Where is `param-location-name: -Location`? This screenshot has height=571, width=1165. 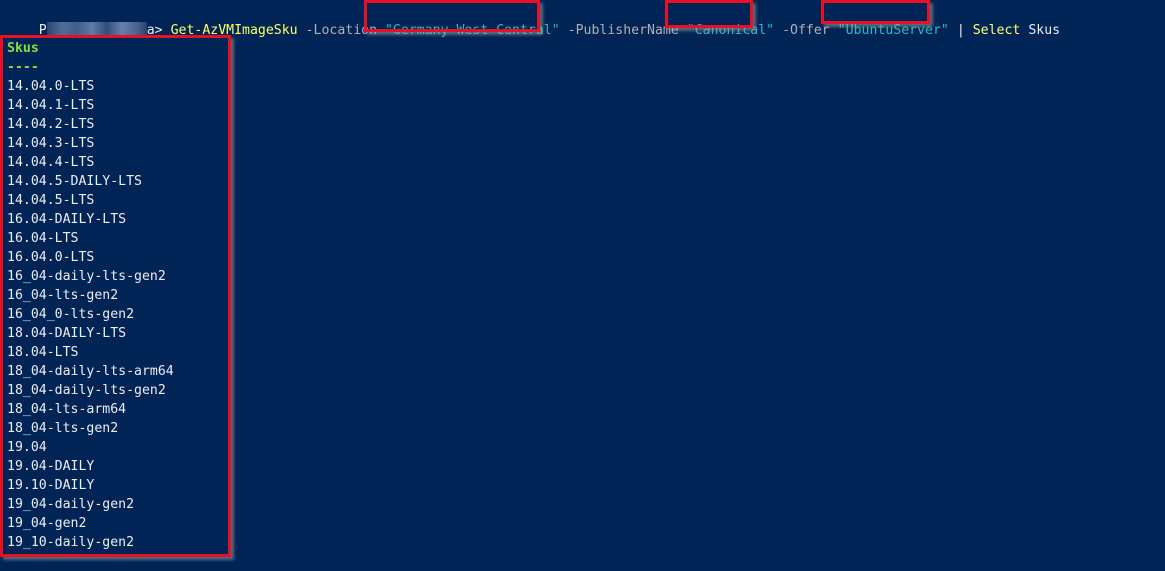
param-location-name: -Location is located at coordinates (341, 30).